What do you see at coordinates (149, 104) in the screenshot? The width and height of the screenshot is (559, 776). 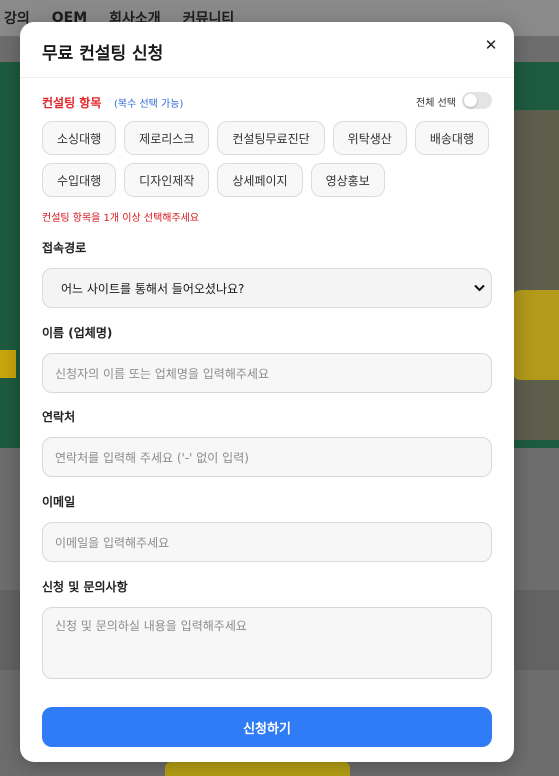 I see `category-hint: (복수 선택 가능)` at bounding box center [149, 104].